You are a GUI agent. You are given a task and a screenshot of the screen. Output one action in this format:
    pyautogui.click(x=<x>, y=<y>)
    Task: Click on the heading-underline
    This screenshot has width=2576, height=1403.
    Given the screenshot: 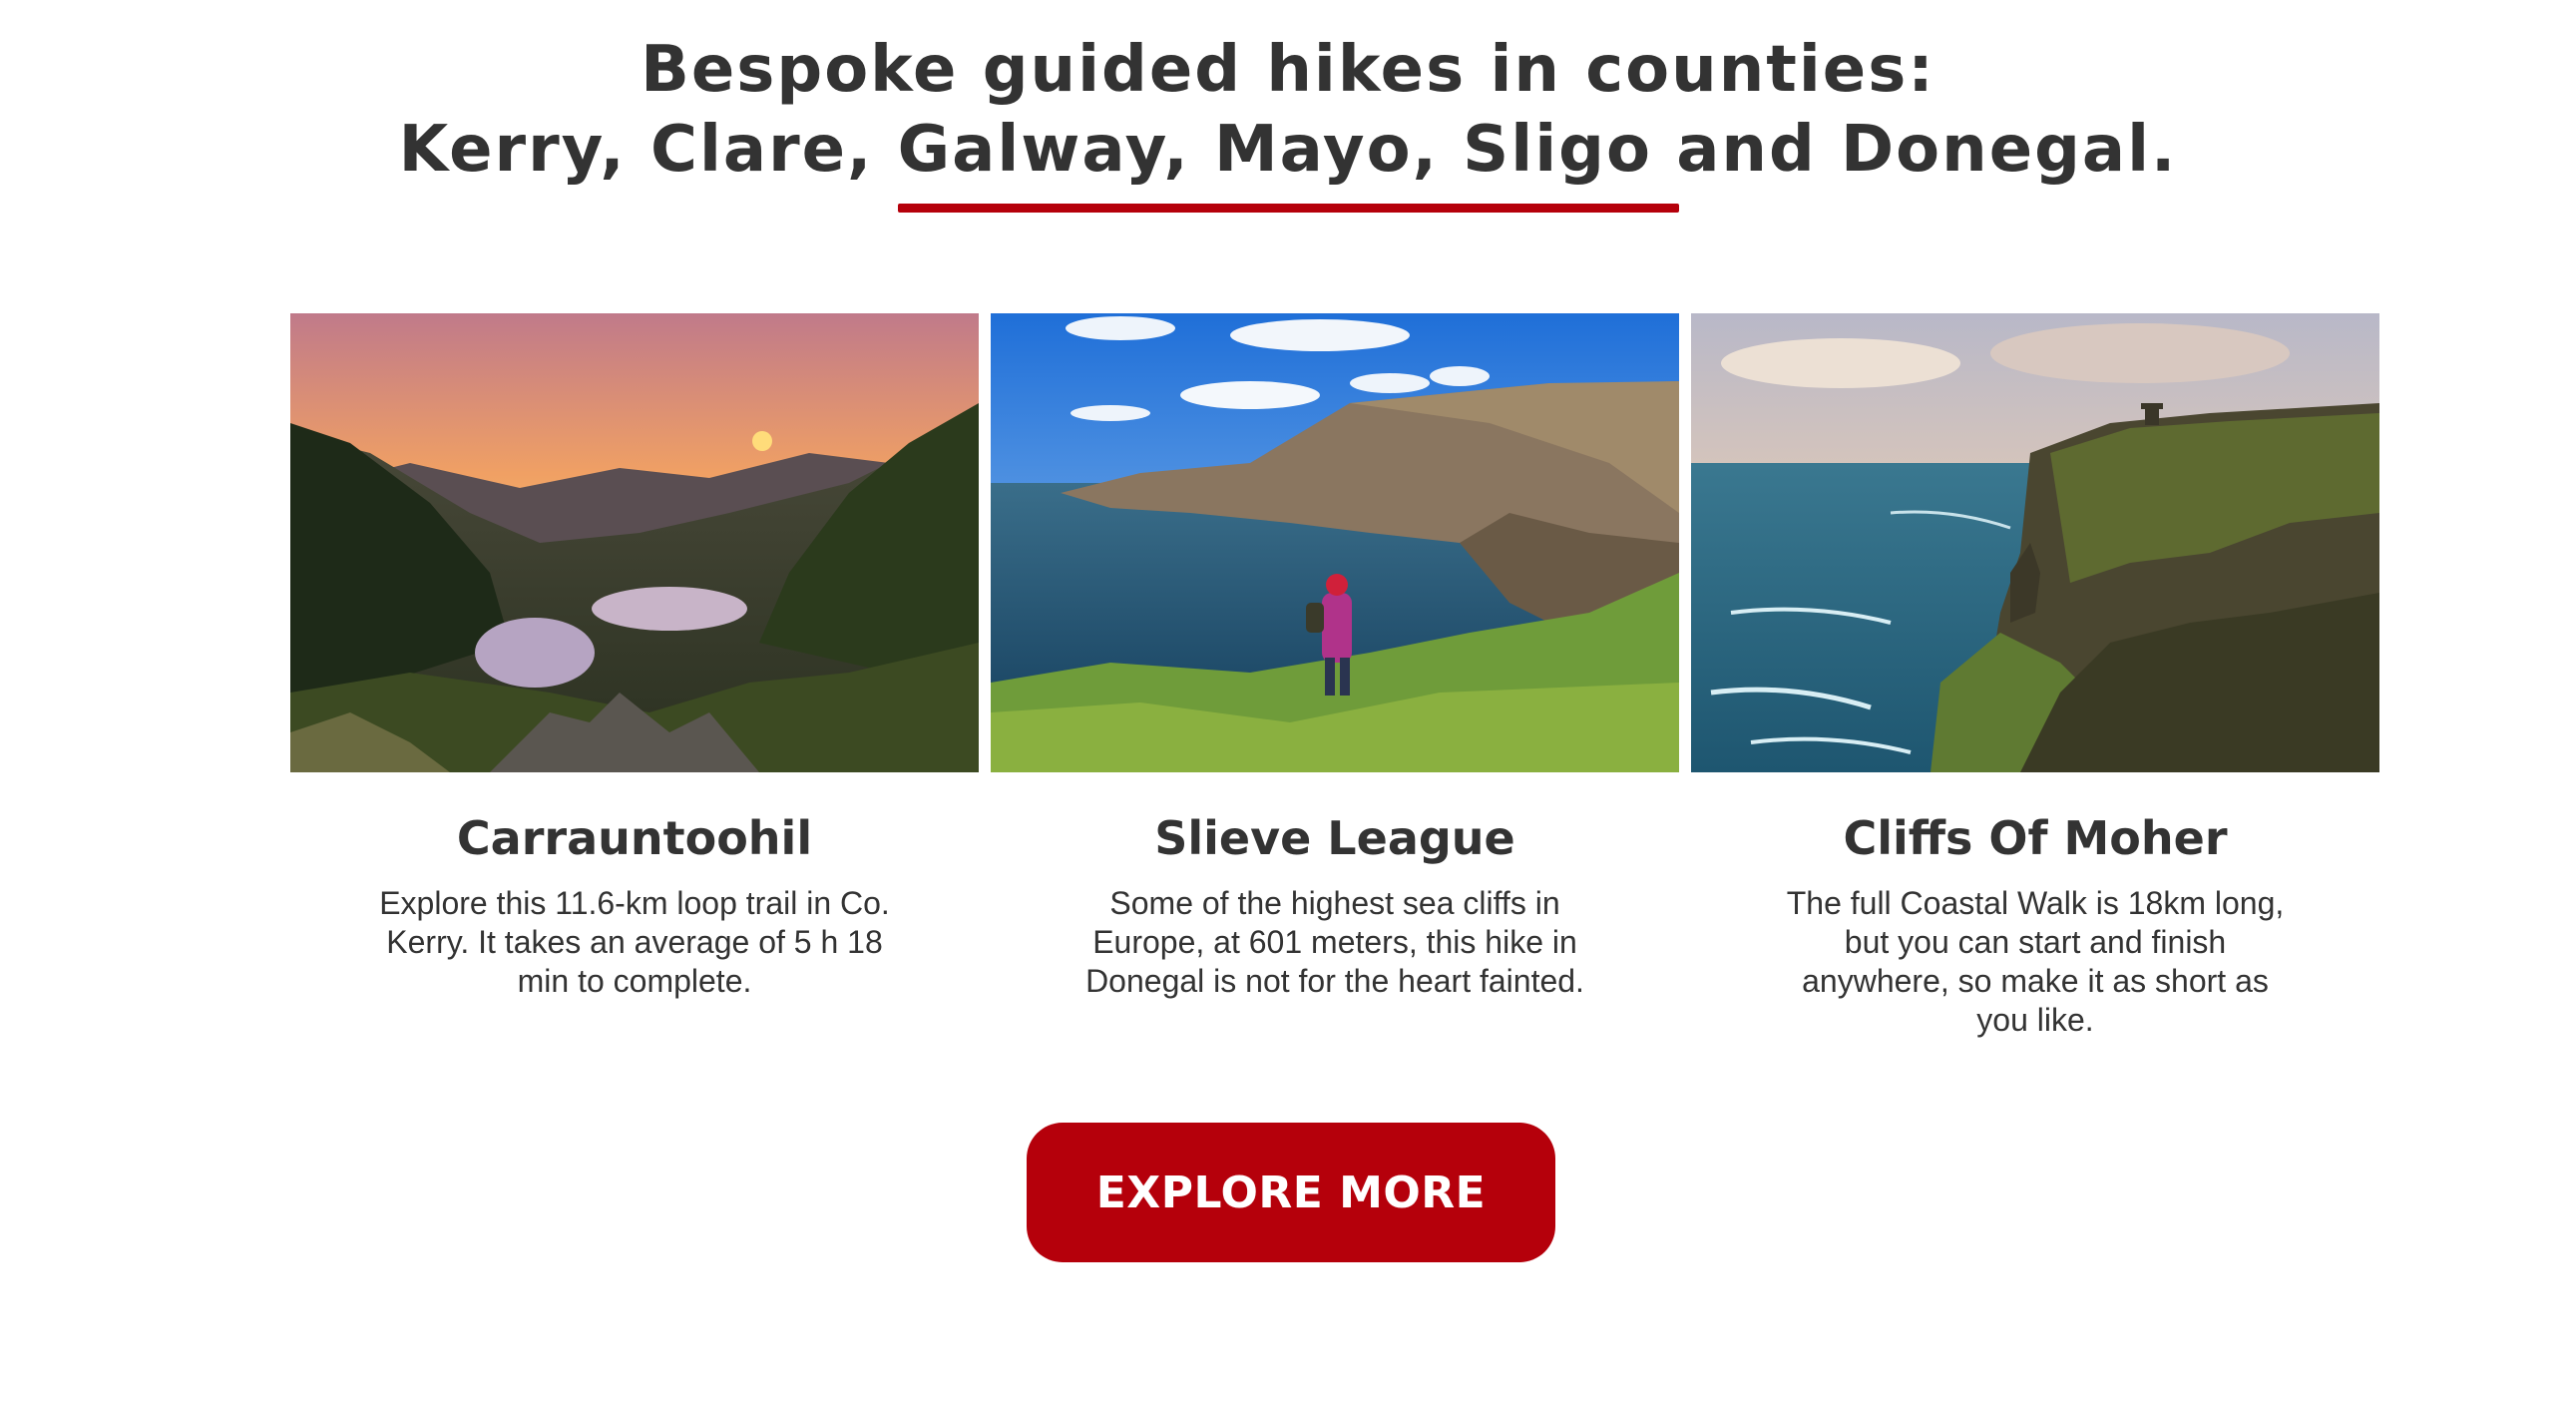 What is the action you would take?
    pyautogui.click(x=1288, y=208)
    